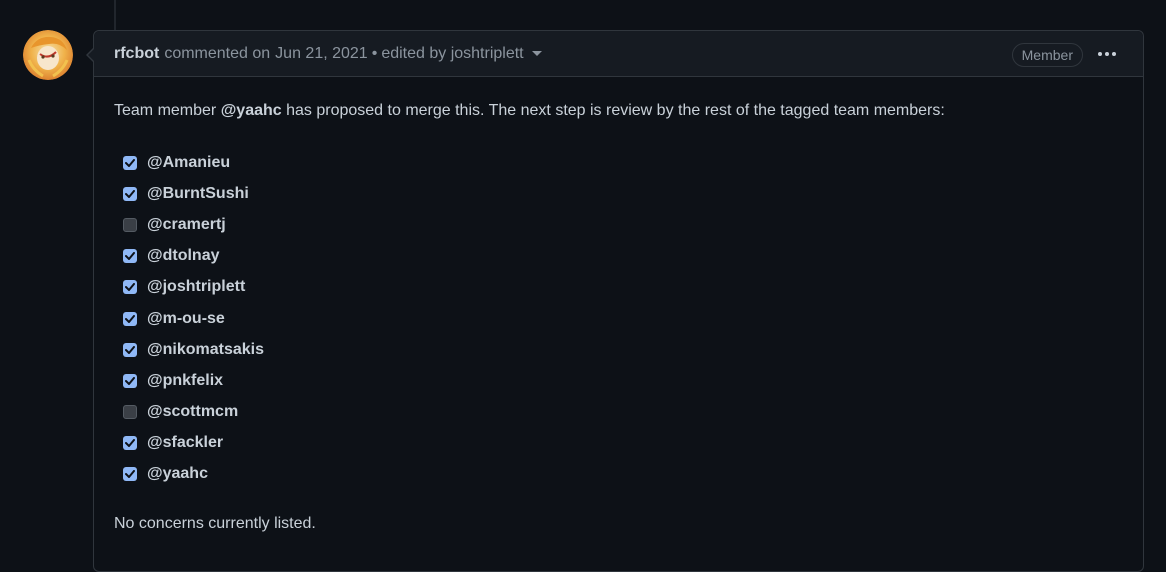 This screenshot has height=572, width=1166. I want to click on checklist-item: @yaahc, so click(623, 474).